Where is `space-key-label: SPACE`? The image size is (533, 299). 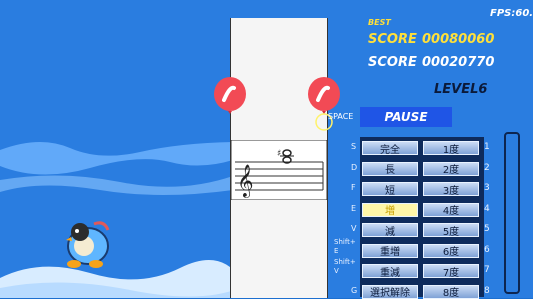 space-key-label: SPACE is located at coordinates (341, 116).